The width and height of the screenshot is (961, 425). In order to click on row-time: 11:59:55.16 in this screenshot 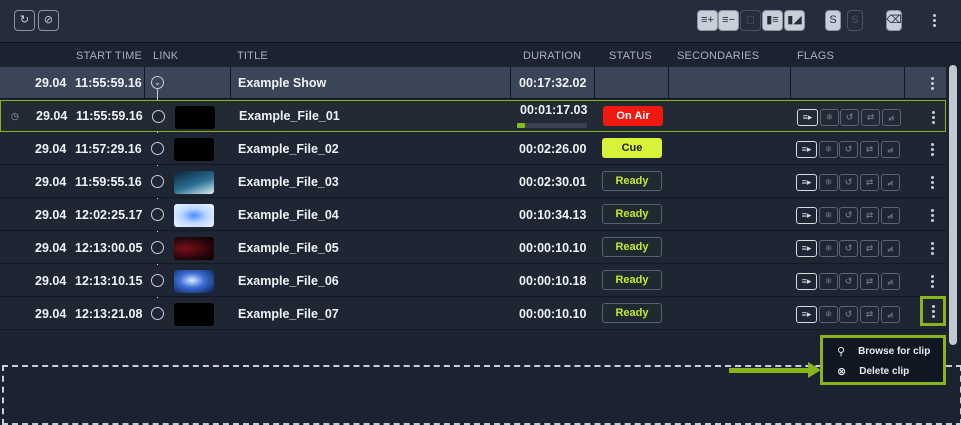, I will do `click(108, 181)`.